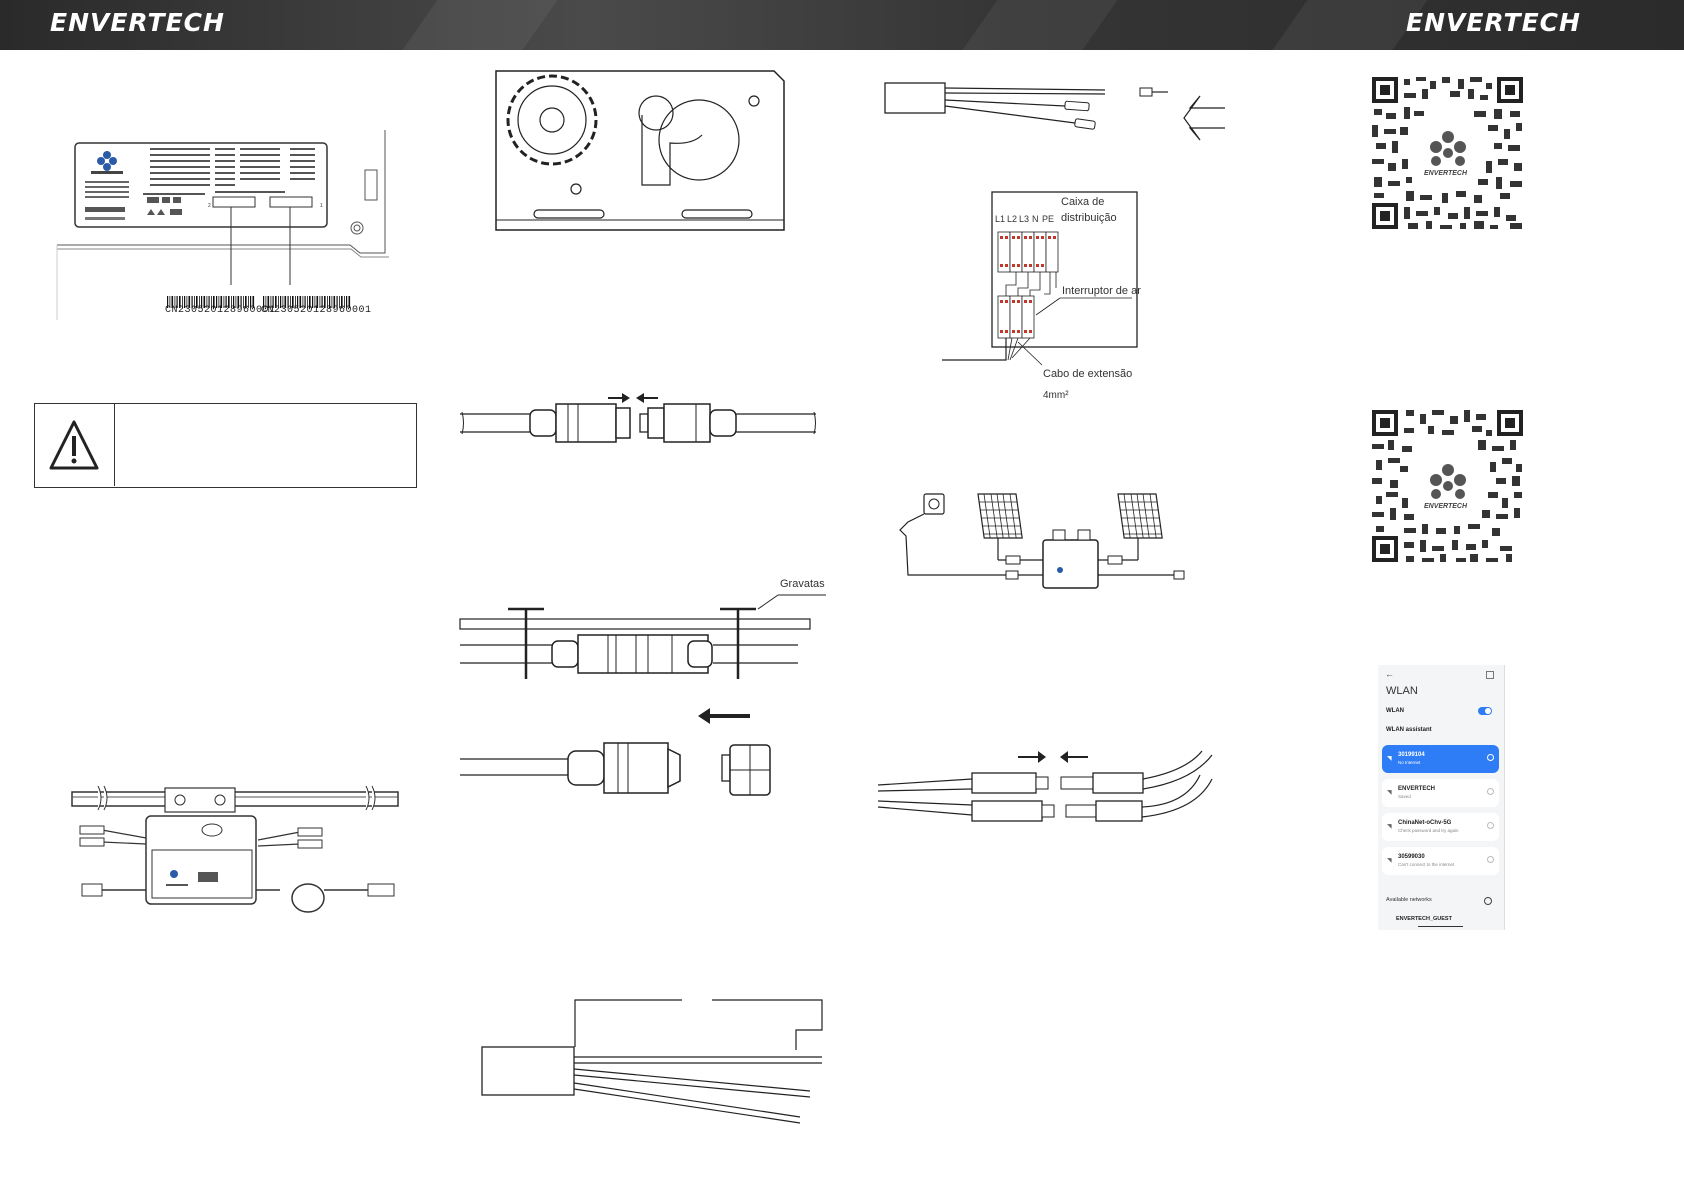 Image resolution: width=1684 pixels, height=1191 pixels. Describe the element at coordinates (1083, 202) in the screenshot. I see `label-caixa-1: Caixa de` at that location.